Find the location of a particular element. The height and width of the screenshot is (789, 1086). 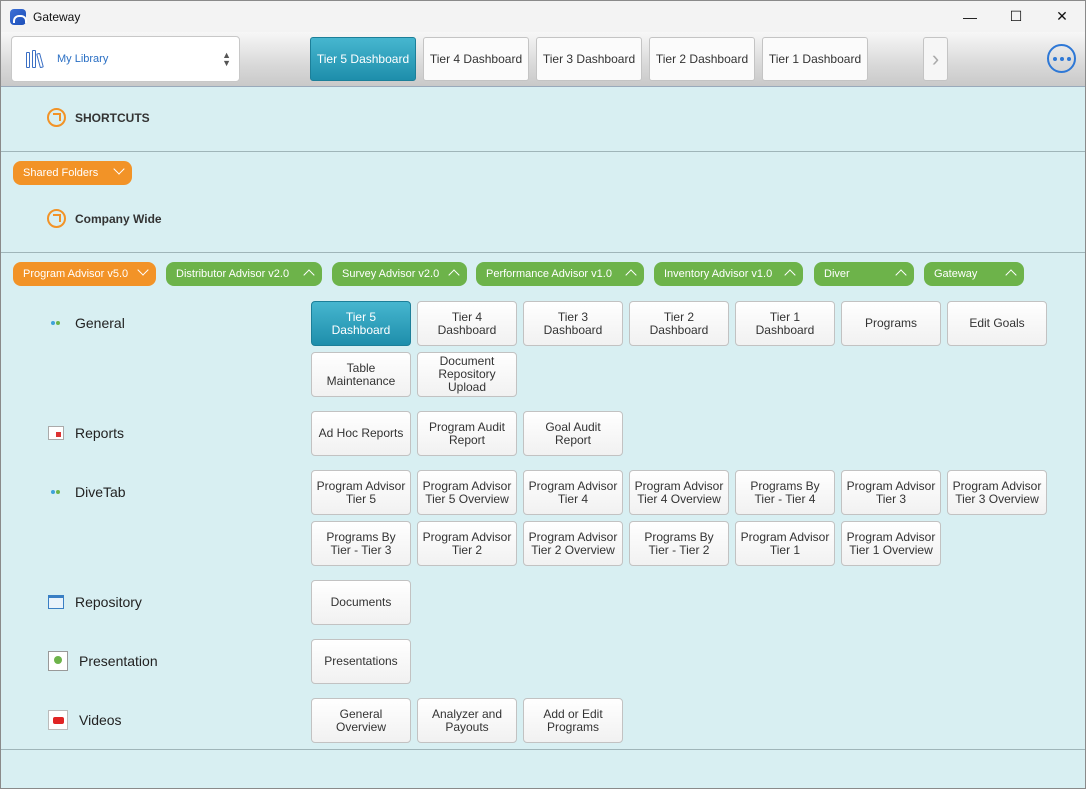

reports-program-audit-button: Program Audit Report is located at coordinates (467, 433).